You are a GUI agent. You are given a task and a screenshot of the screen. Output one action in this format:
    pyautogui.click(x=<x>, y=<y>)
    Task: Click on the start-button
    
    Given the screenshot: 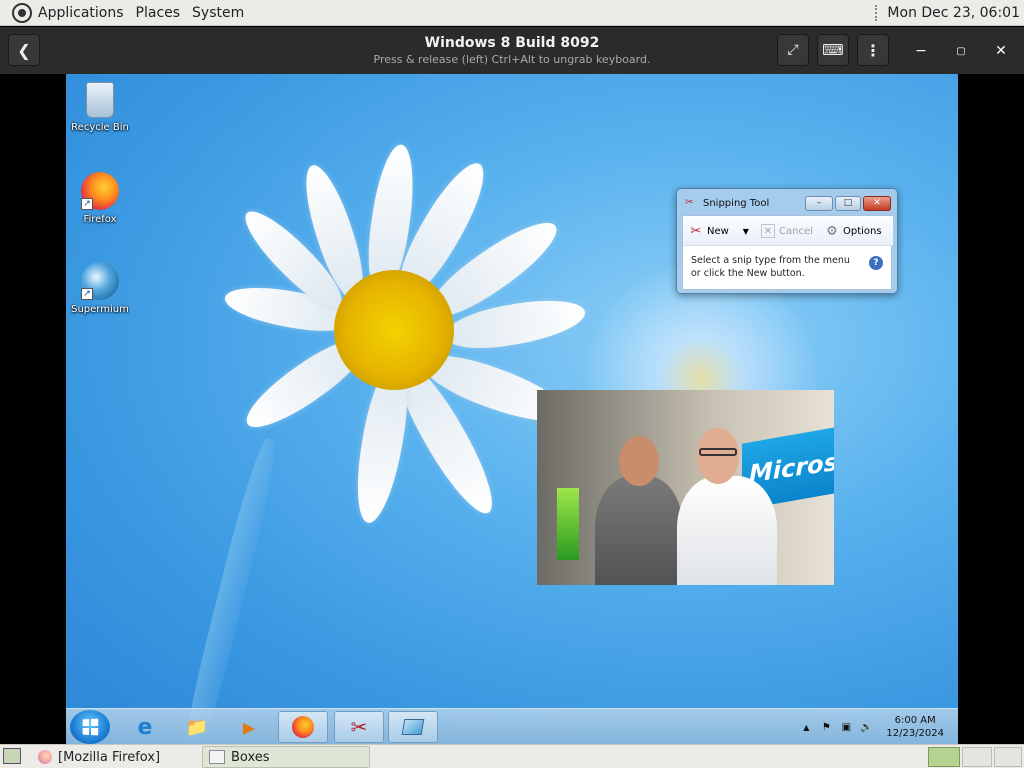 What is the action you would take?
    pyautogui.click(x=90, y=727)
    